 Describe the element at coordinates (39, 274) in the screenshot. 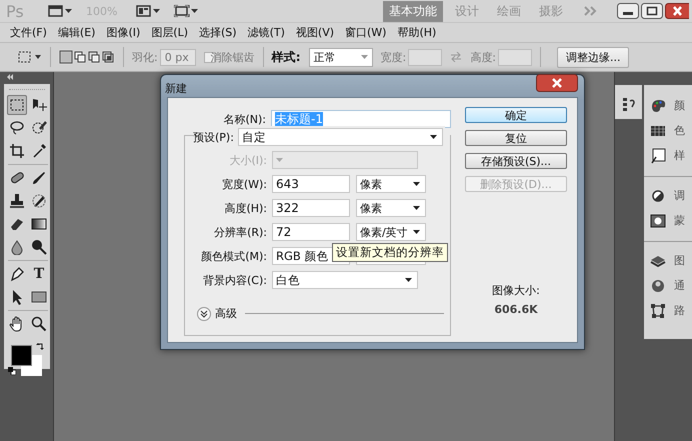

I see `type-tool: T` at that location.